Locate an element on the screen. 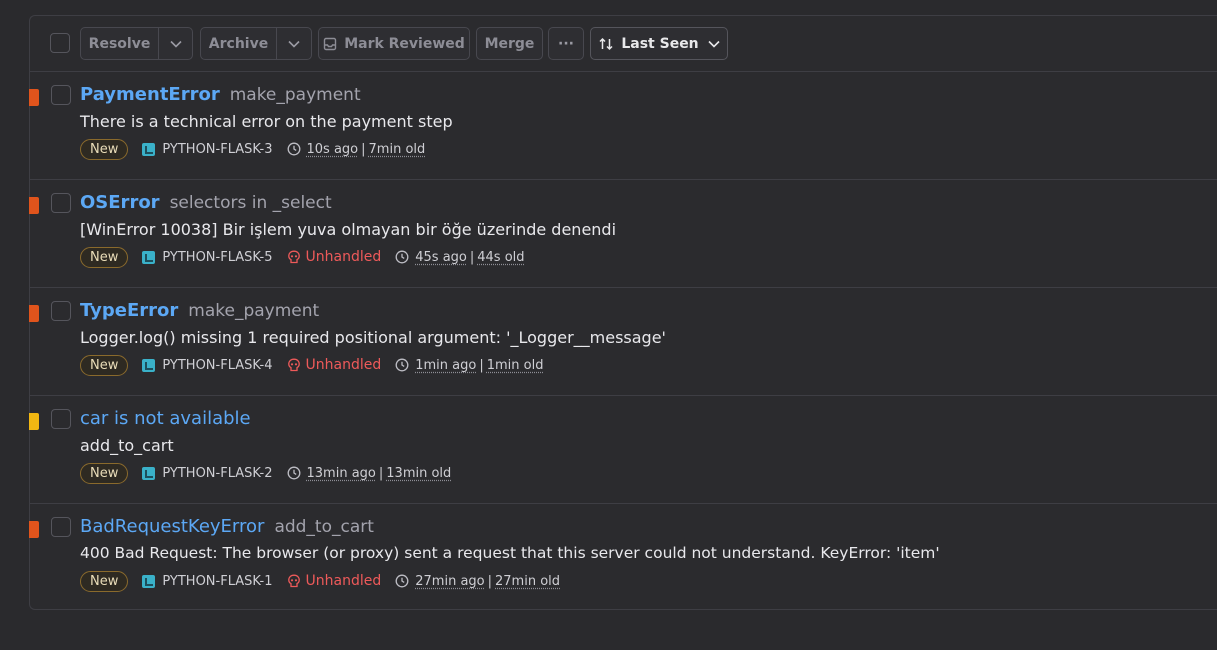  issue-title: TypeError make_payment is located at coordinates (199, 310).